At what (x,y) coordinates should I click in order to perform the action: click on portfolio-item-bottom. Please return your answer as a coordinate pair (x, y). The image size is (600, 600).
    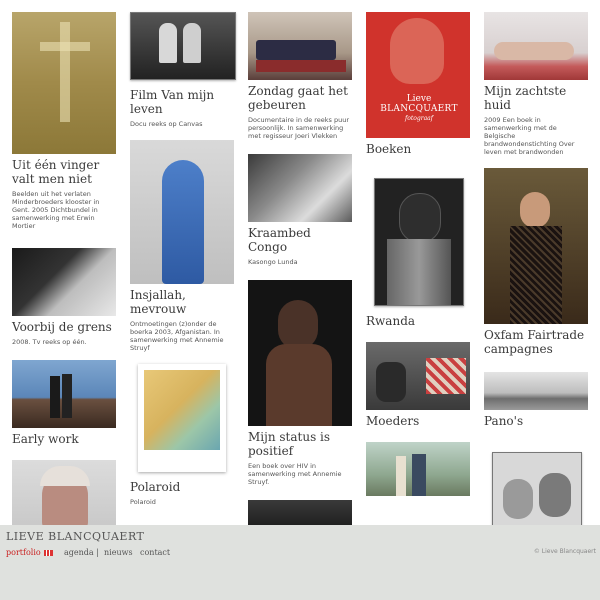
    Looking at the image, I should click on (300, 512).